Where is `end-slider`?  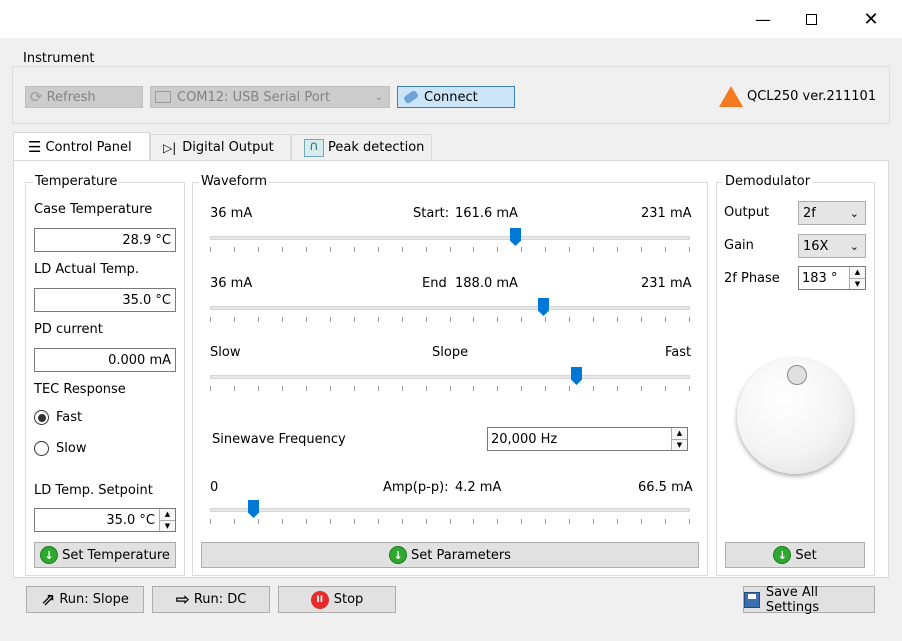
end-slider is located at coordinates (450, 313).